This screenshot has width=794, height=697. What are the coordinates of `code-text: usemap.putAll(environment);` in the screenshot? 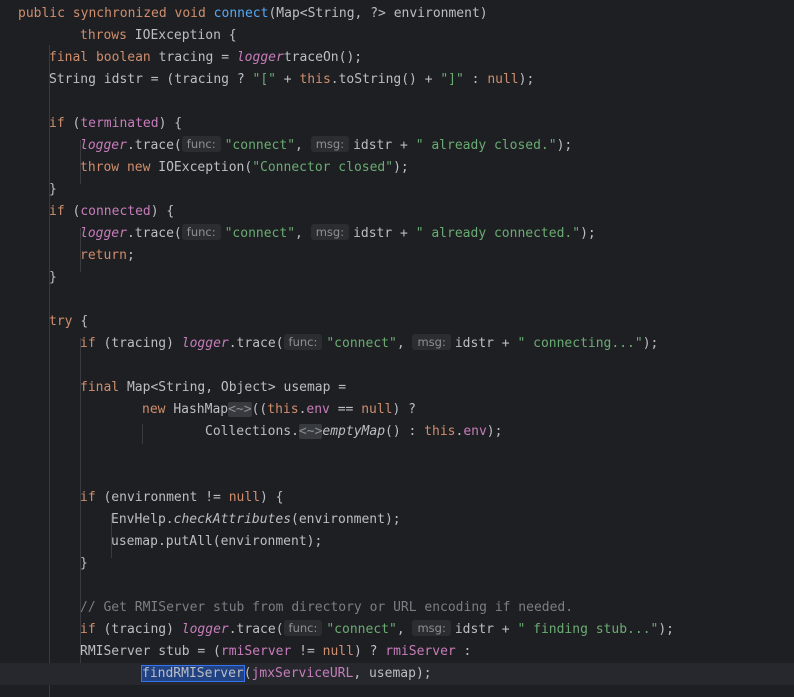 It's located at (217, 541).